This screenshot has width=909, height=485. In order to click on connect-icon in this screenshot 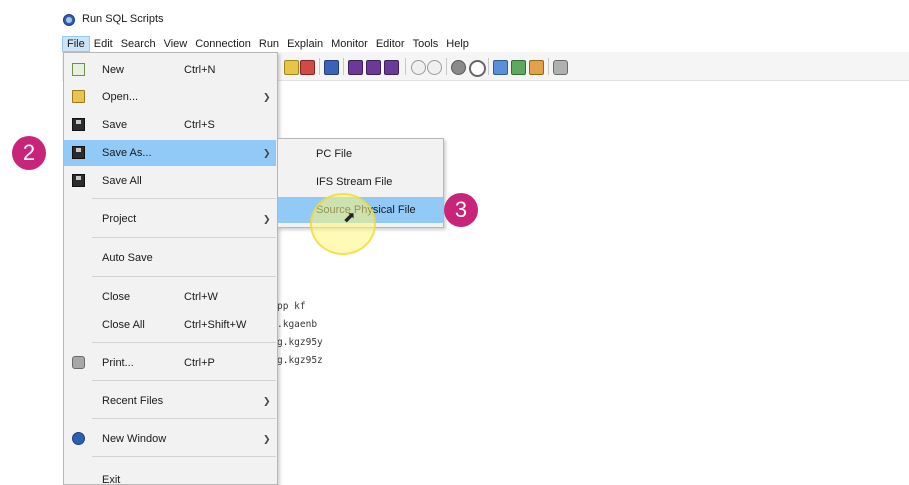, I will do `click(500, 67)`.